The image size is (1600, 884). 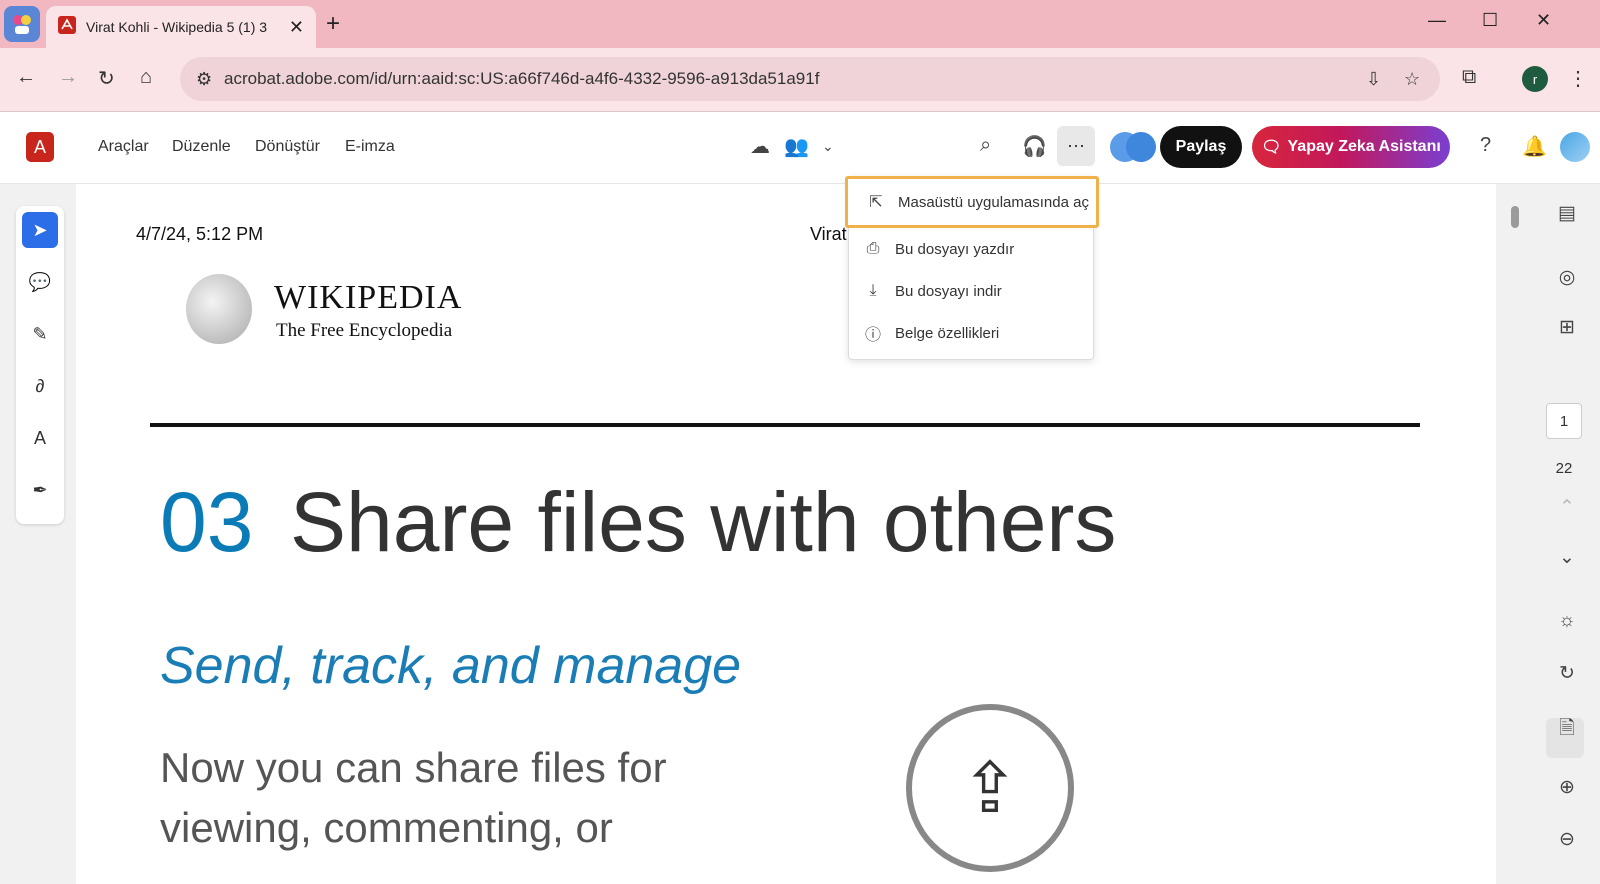 What do you see at coordinates (1490, 20) in the screenshot?
I see `maximize-icon: ☐` at bounding box center [1490, 20].